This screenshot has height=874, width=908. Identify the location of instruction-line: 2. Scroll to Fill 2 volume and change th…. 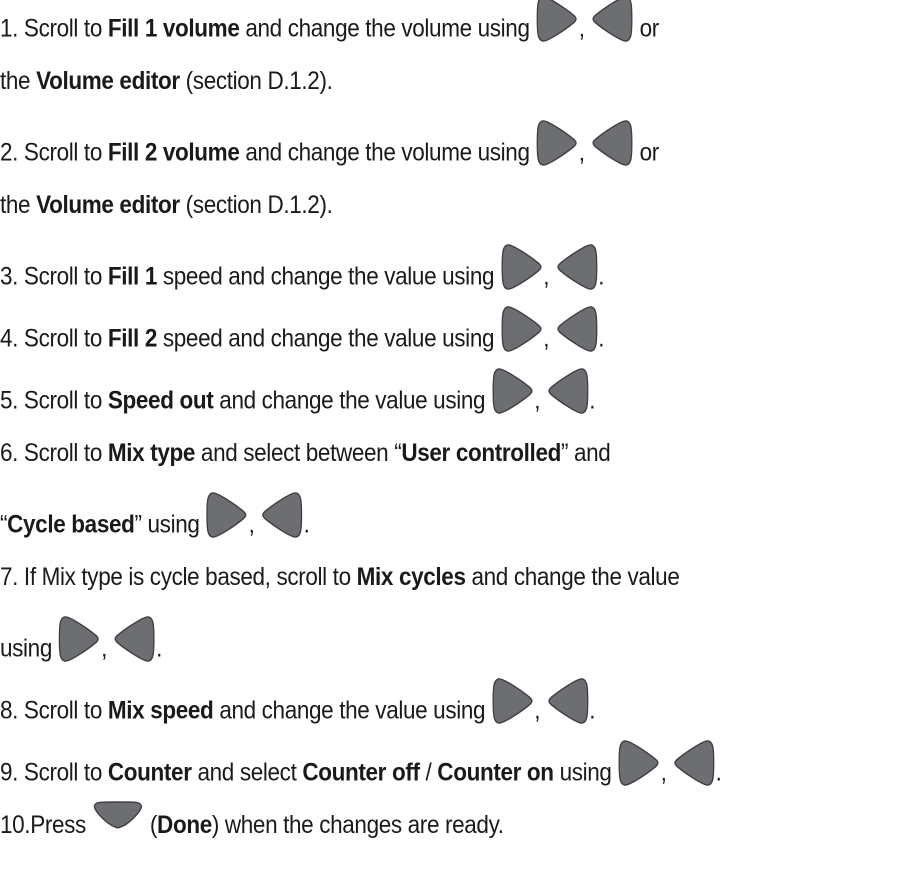
(330, 143).